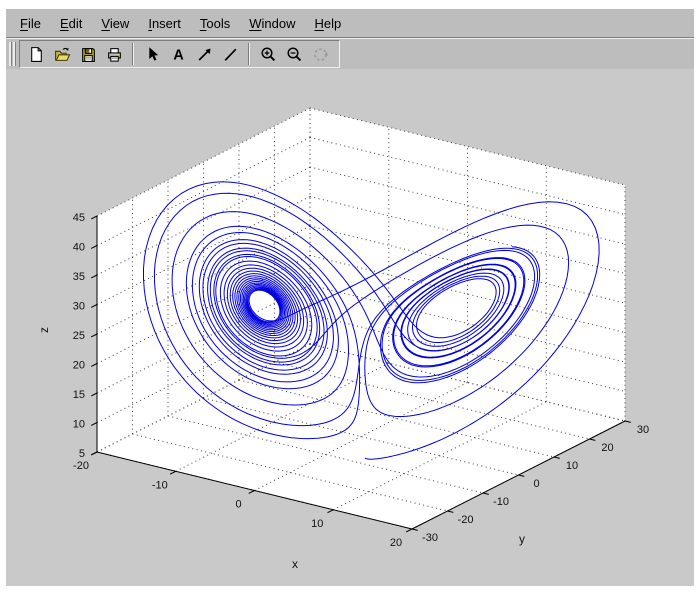 This screenshot has height=595, width=700. I want to click on tick-label: 40, so click(79, 248).